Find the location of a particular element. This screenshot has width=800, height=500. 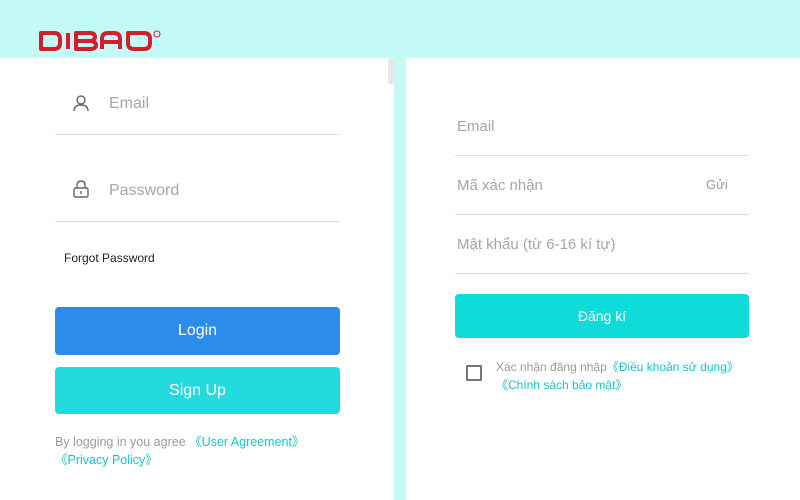

register-password-field is located at coordinates (602, 250).